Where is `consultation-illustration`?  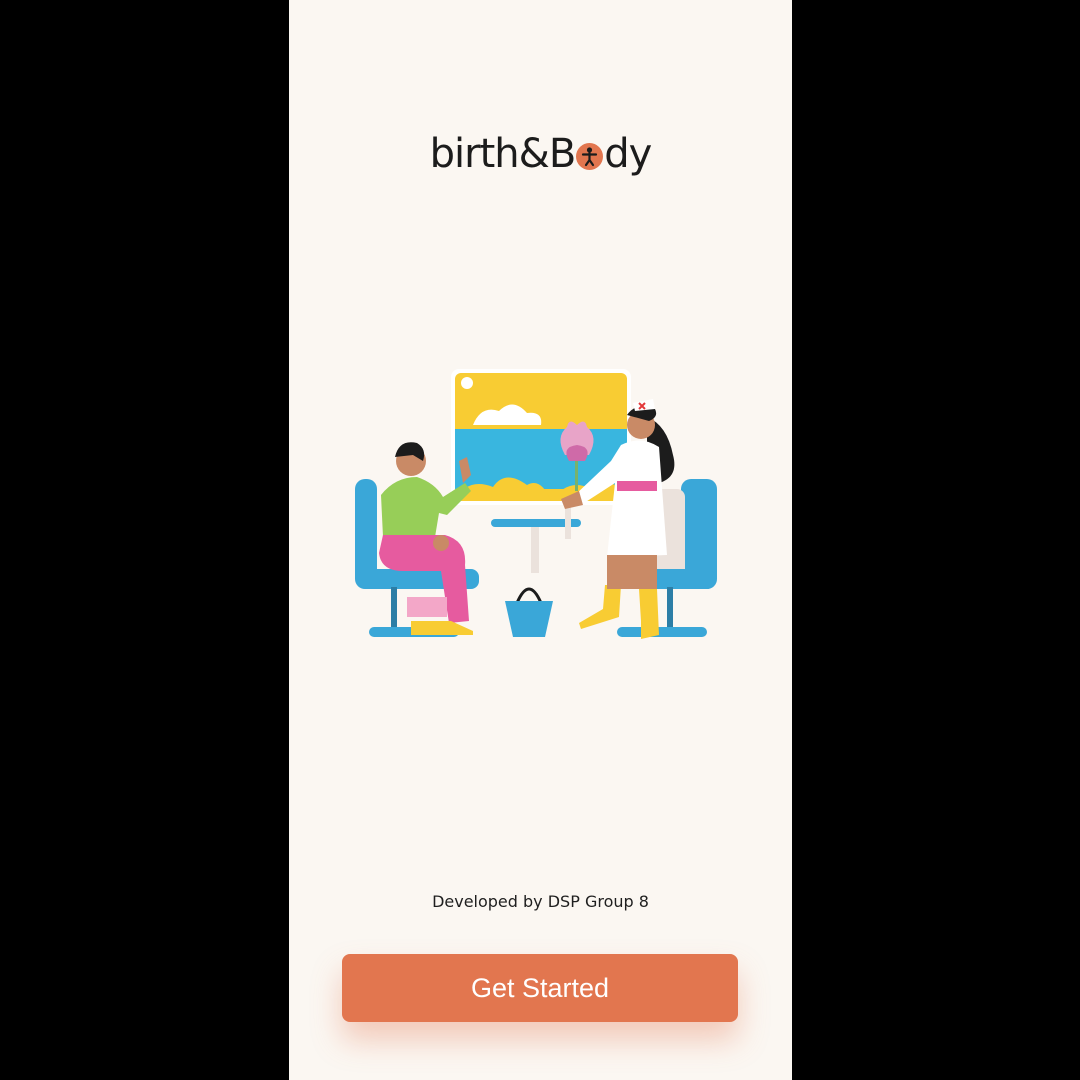
consultation-illustration is located at coordinates (536, 504).